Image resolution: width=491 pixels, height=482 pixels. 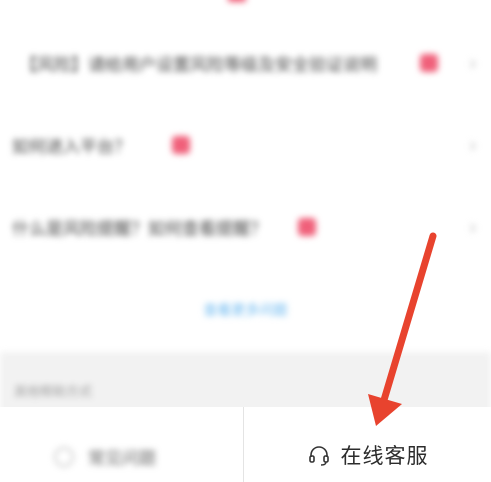 What do you see at coordinates (64, 457) in the screenshot?
I see `question-icon` at bounding box center [64, 457].